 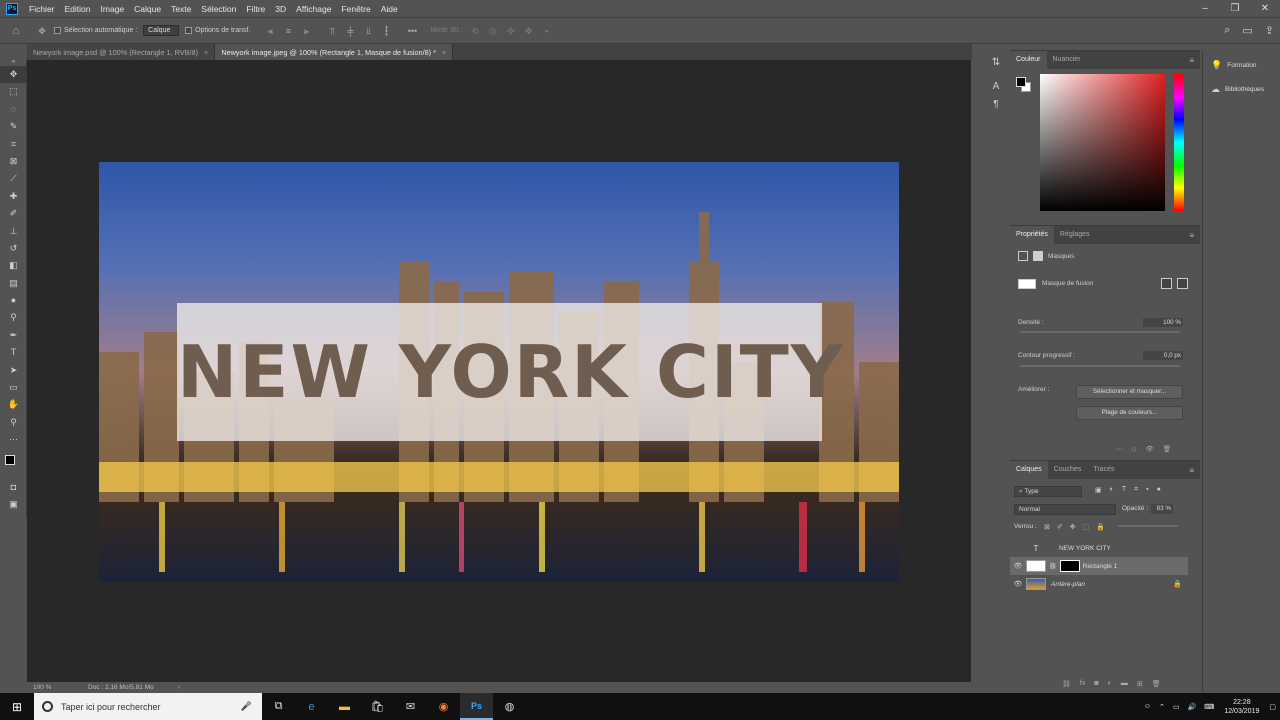 I want to click on stamp-tool: ⊥, so click(x=13, y=231).